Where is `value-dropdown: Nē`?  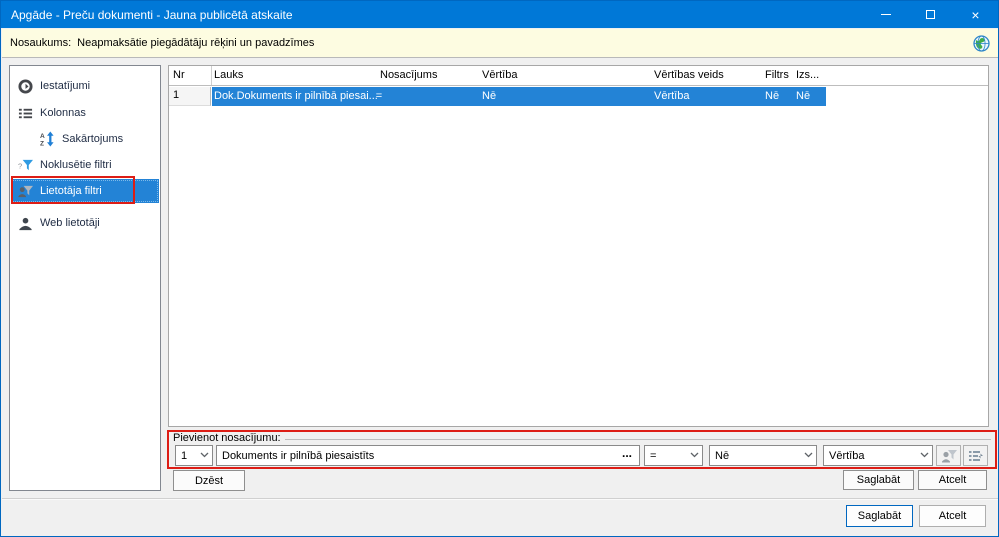
value-dropdown: Nē is located at coordinates (763, 455).